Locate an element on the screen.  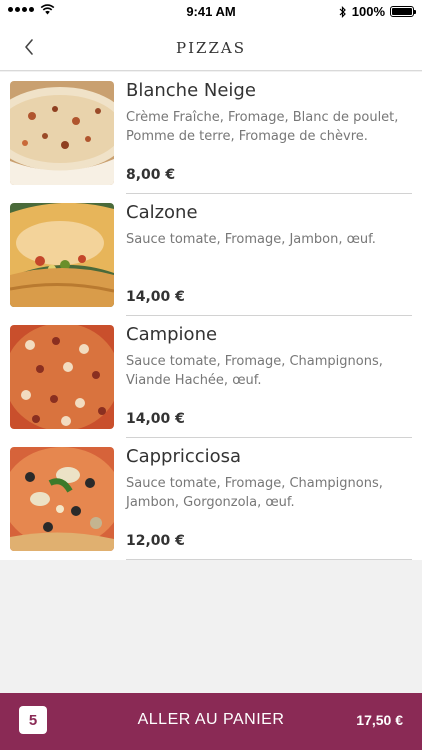
product-name: Cappricciosa is located at coordinates (184, 456).